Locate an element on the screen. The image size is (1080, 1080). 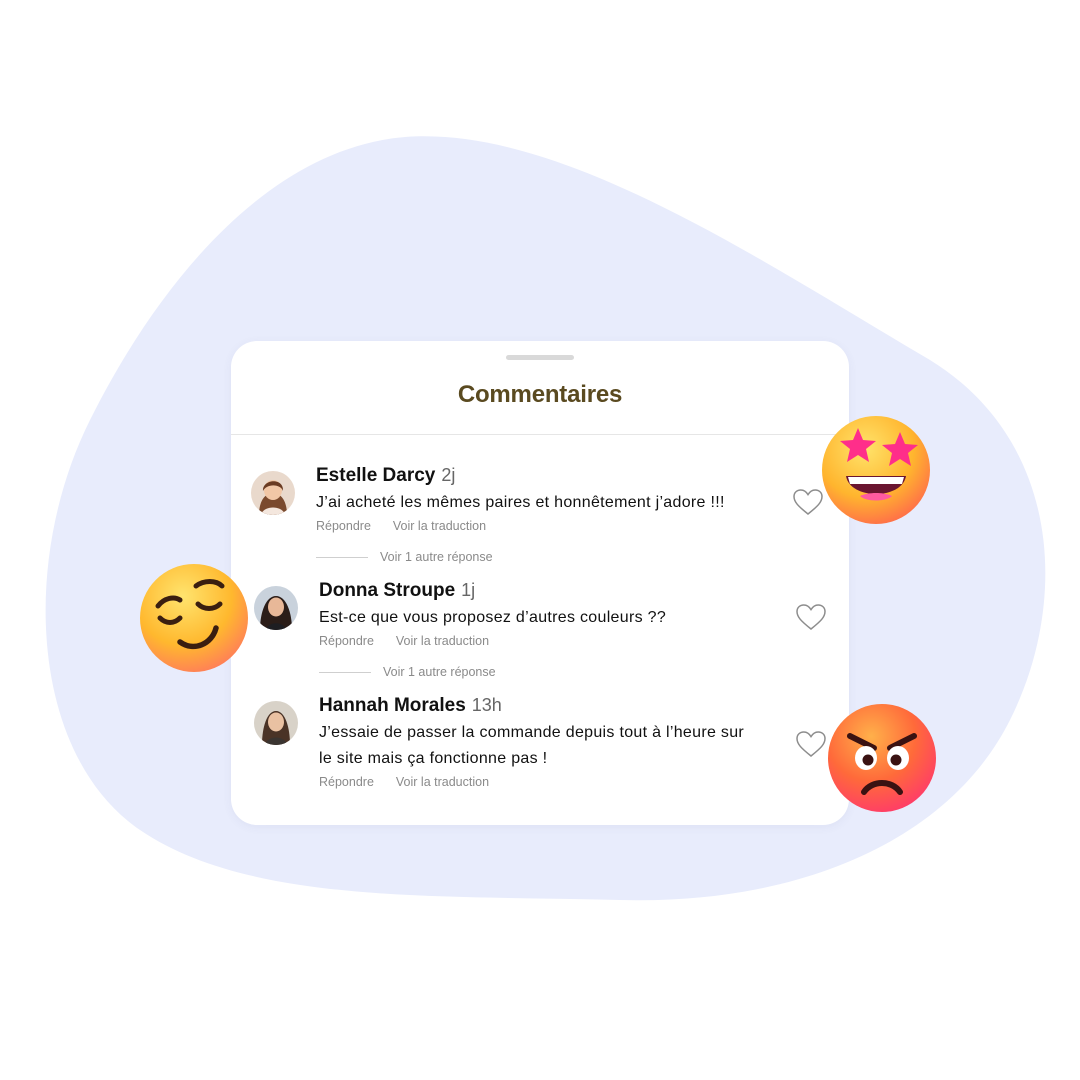
divider is located at coordinates (540, 434).